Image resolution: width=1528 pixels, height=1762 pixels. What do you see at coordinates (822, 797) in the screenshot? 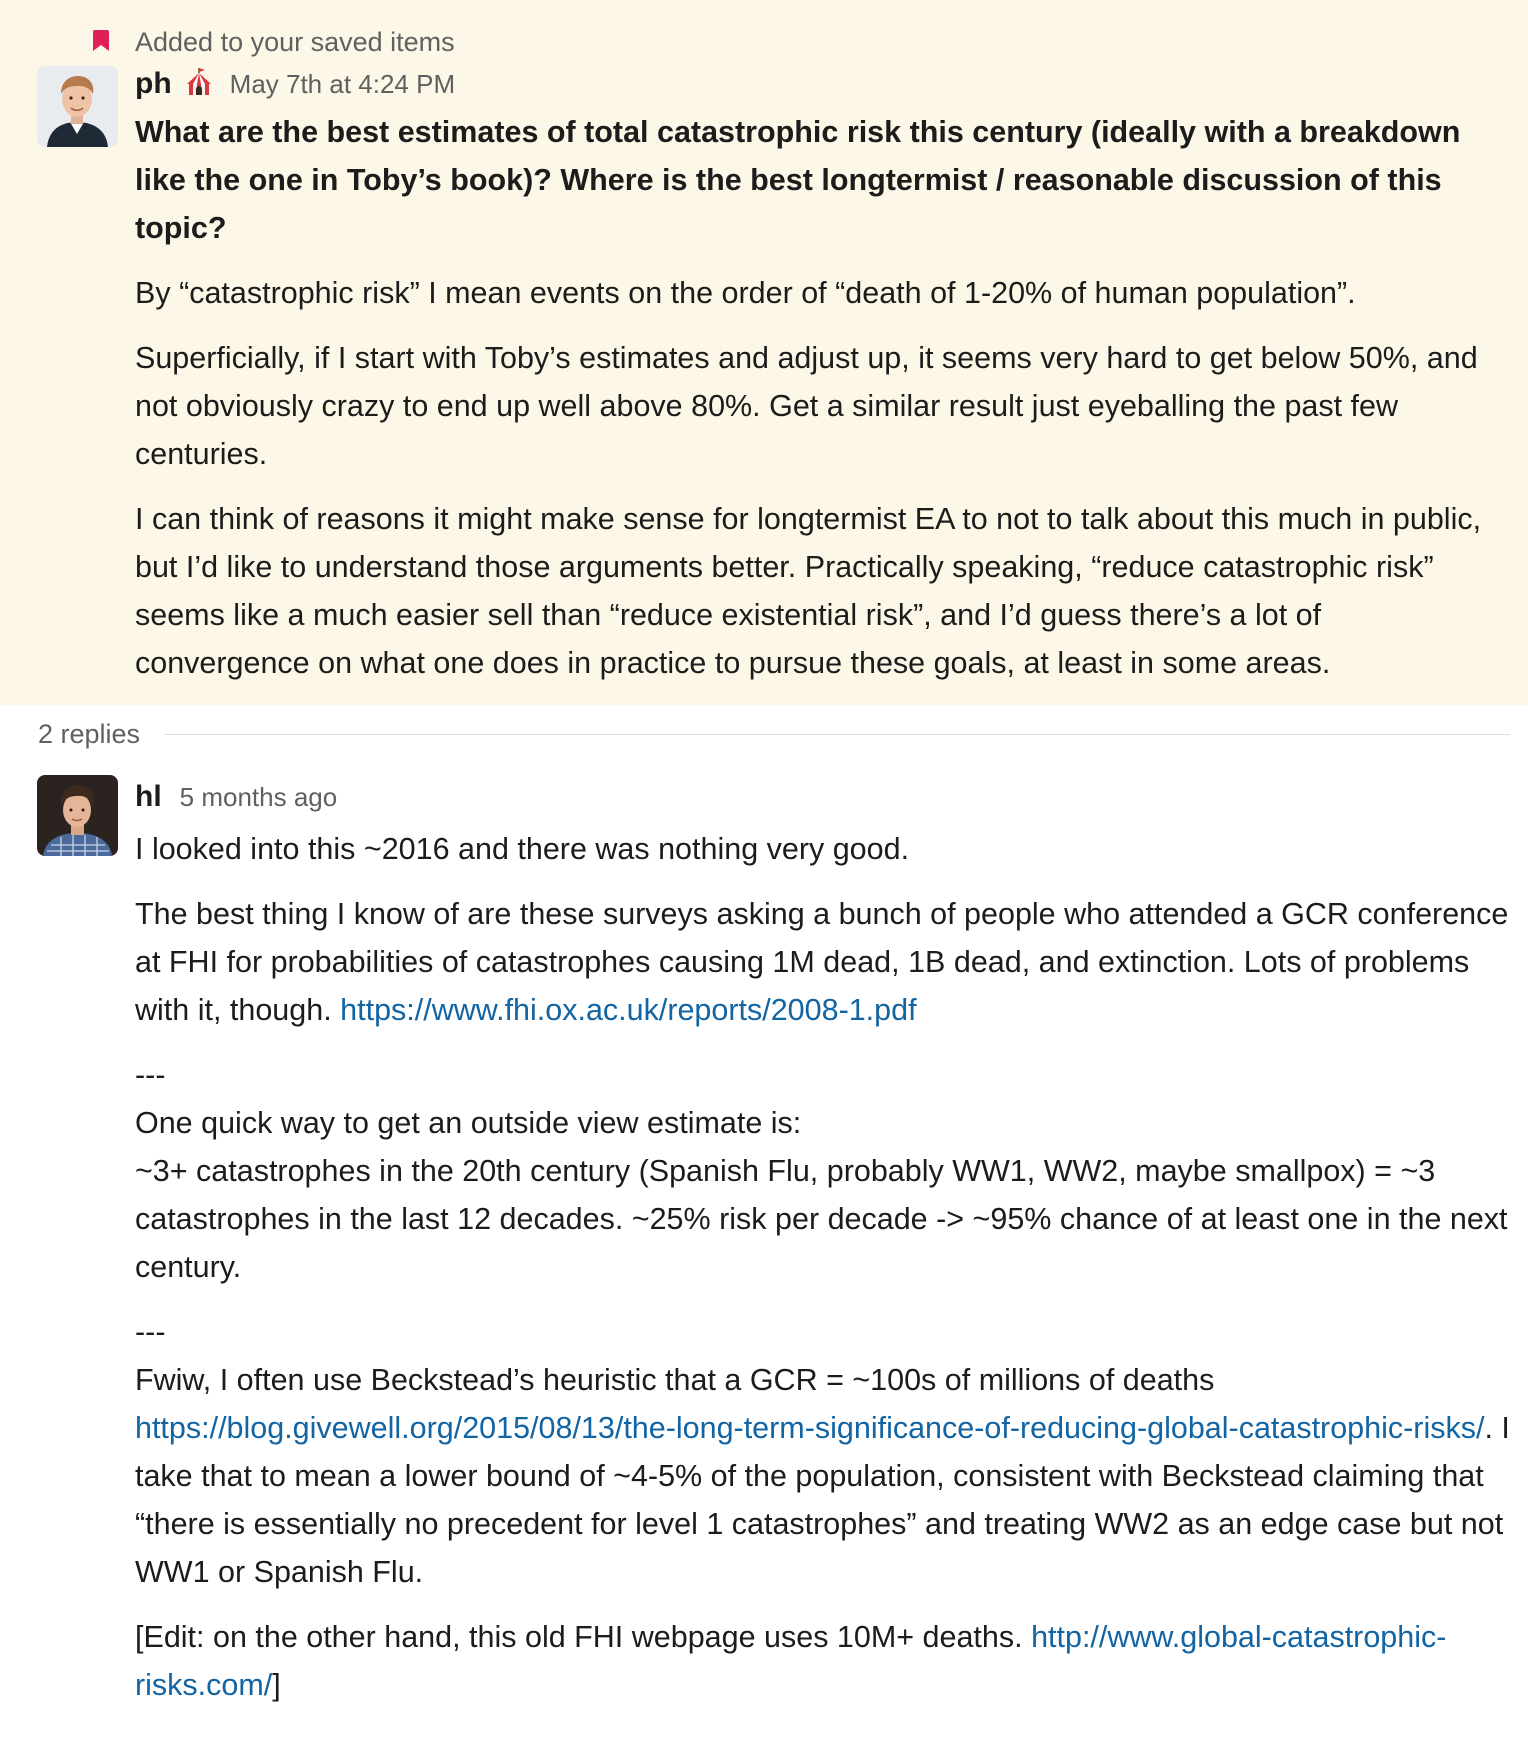
I see `message-header: hl 5 months ago` at bounding box center [822, 797].